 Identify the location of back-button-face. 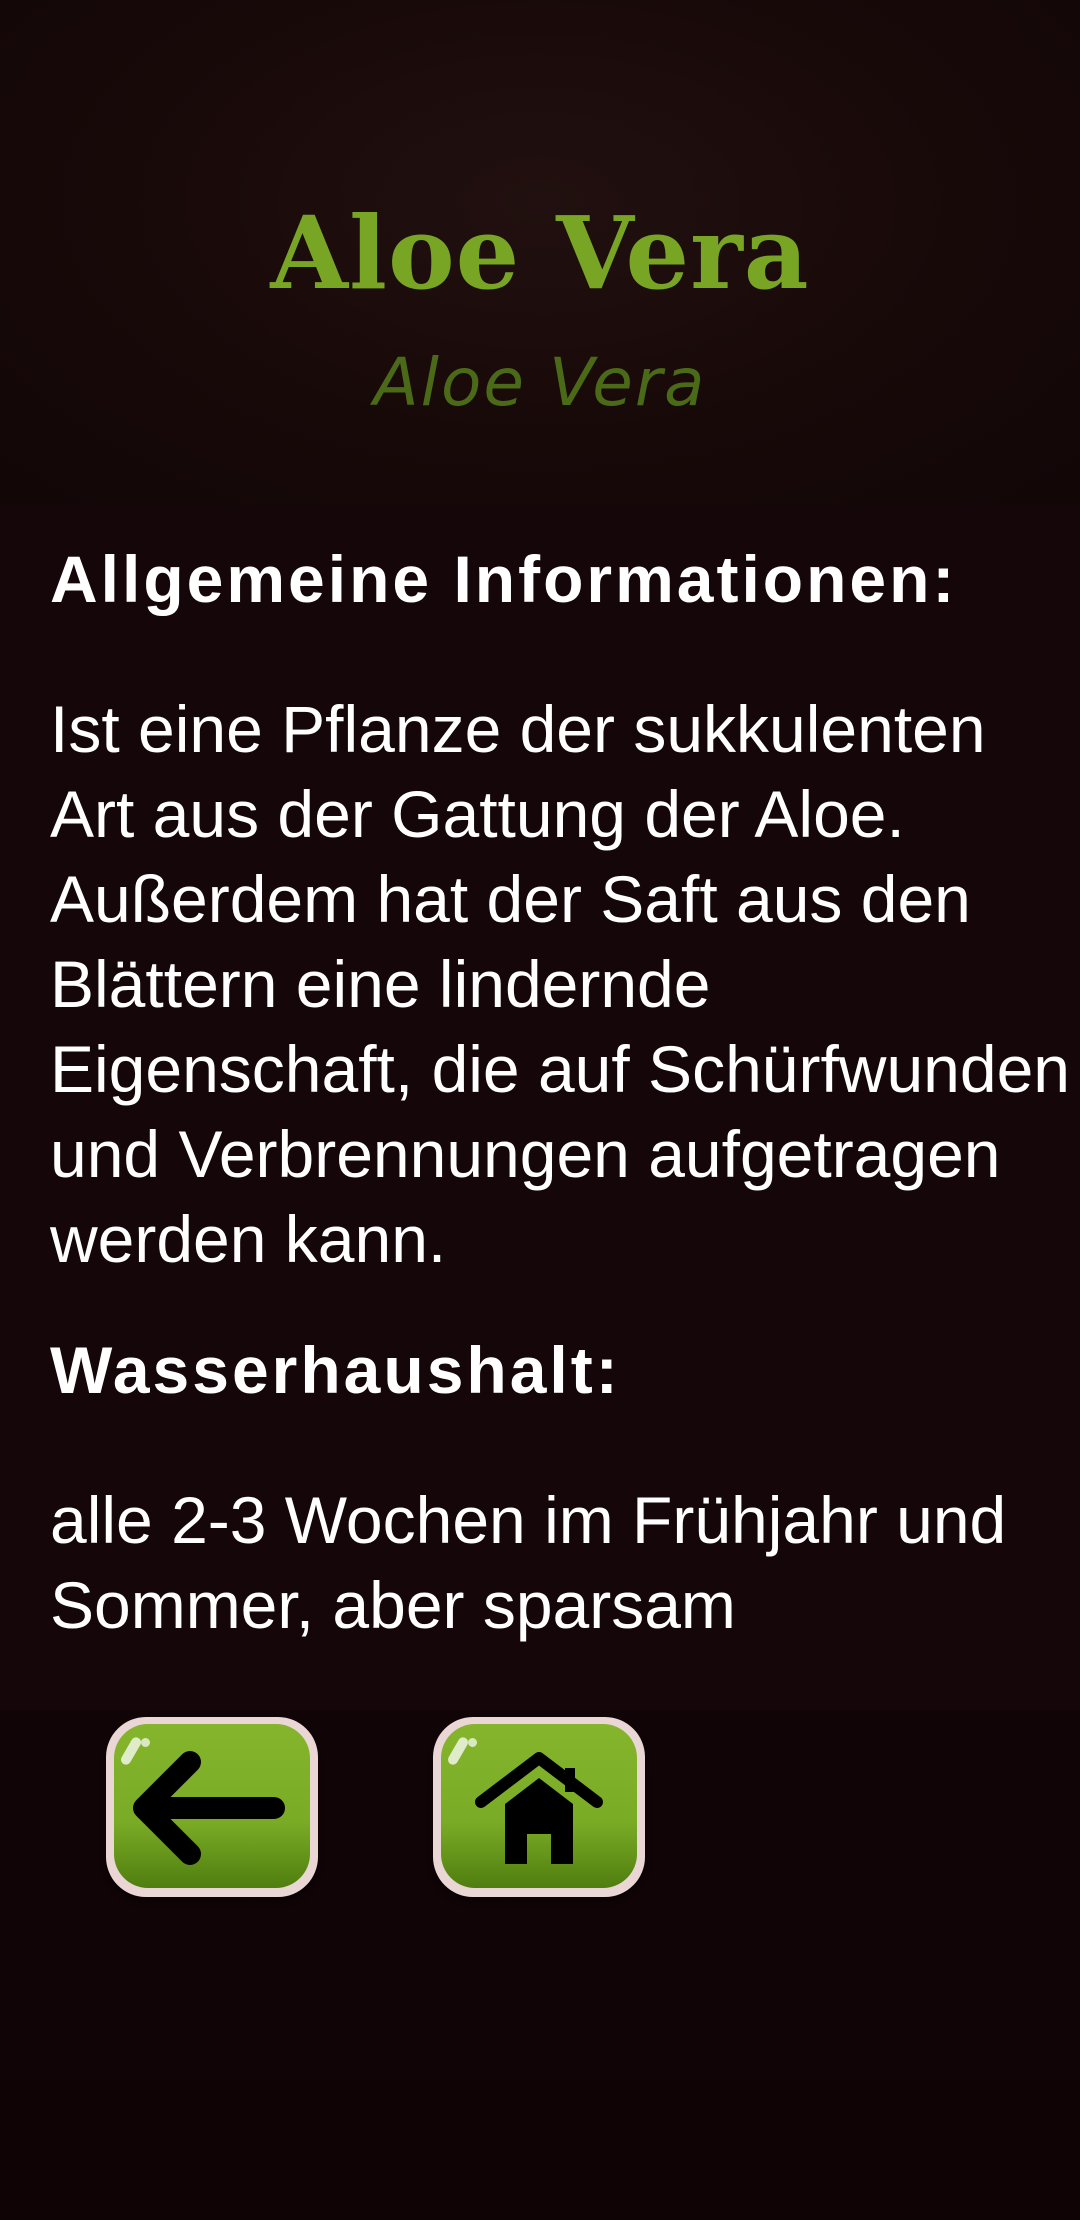
(212, 1806).